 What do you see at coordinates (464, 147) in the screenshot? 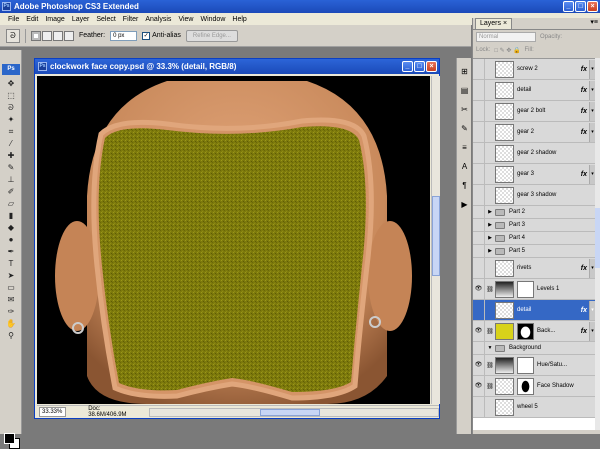
I see `channels-icon: ≡` at bounding box center [464, 147].